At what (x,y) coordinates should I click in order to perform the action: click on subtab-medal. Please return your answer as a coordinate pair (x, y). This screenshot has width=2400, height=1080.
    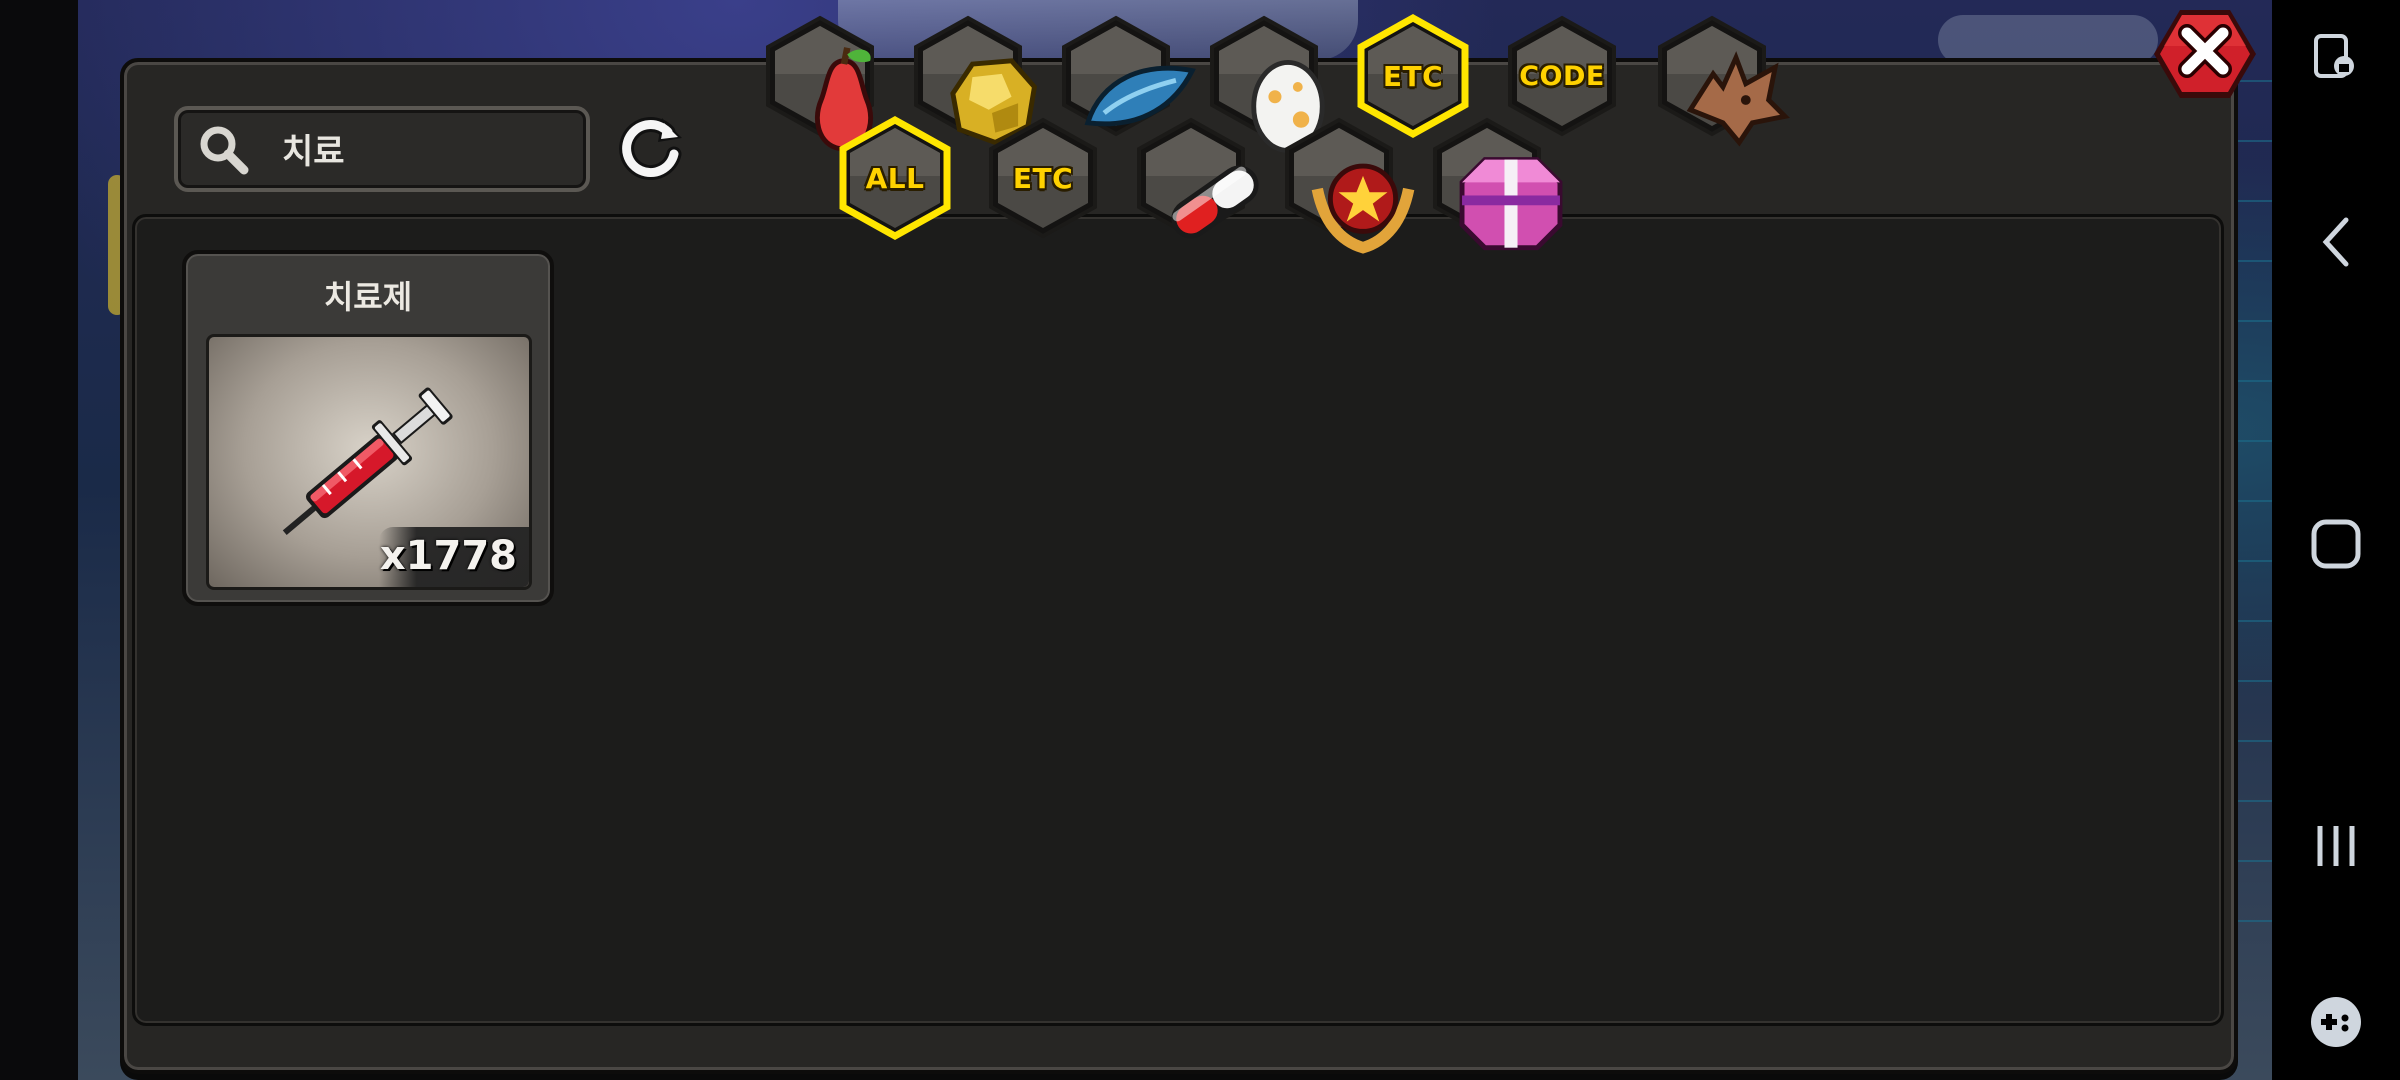
    Looking at the image, I should click on (1346, 185).